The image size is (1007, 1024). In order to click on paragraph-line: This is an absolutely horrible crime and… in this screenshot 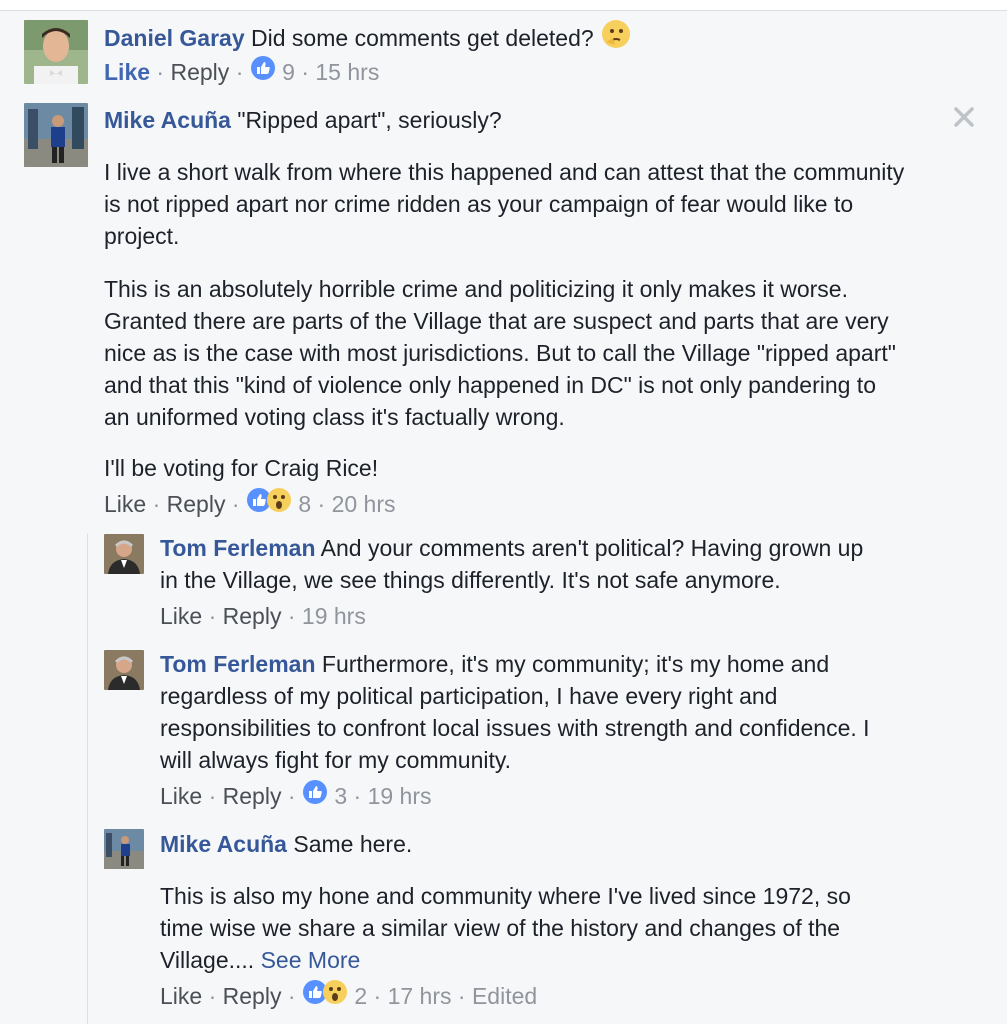, I will do `click(476, 289)`.